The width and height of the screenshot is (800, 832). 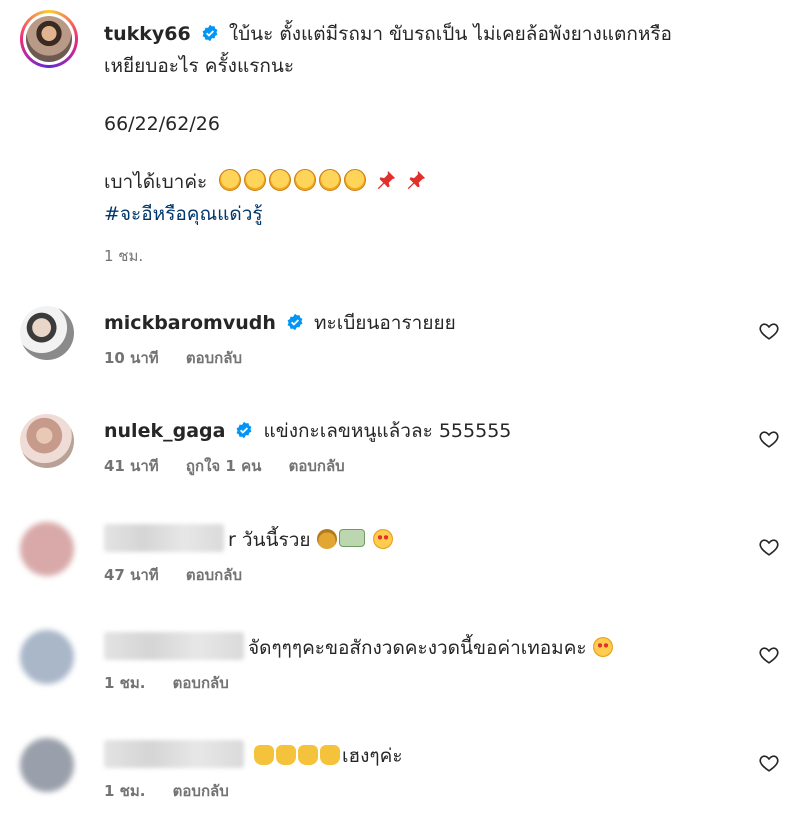 I want to click on commenter-username: mickbaromvudh, so click(x=190, y=323).